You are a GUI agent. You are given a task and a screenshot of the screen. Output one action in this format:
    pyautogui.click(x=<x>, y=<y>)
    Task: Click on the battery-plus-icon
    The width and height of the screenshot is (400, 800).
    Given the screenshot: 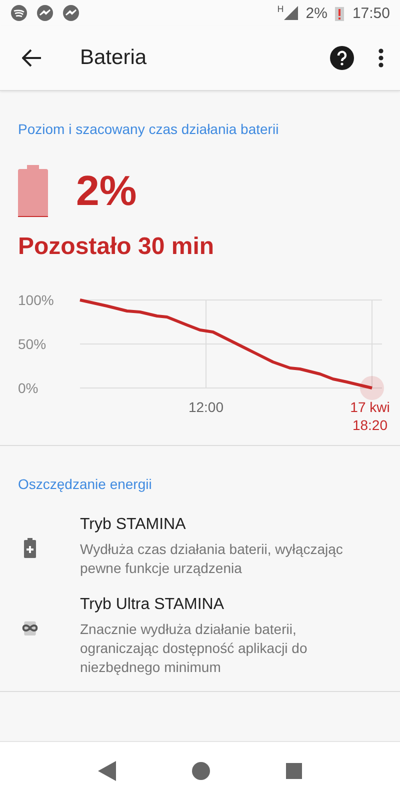 What is the action you would take?
    pyautogui.click(x=30, y=548)
    